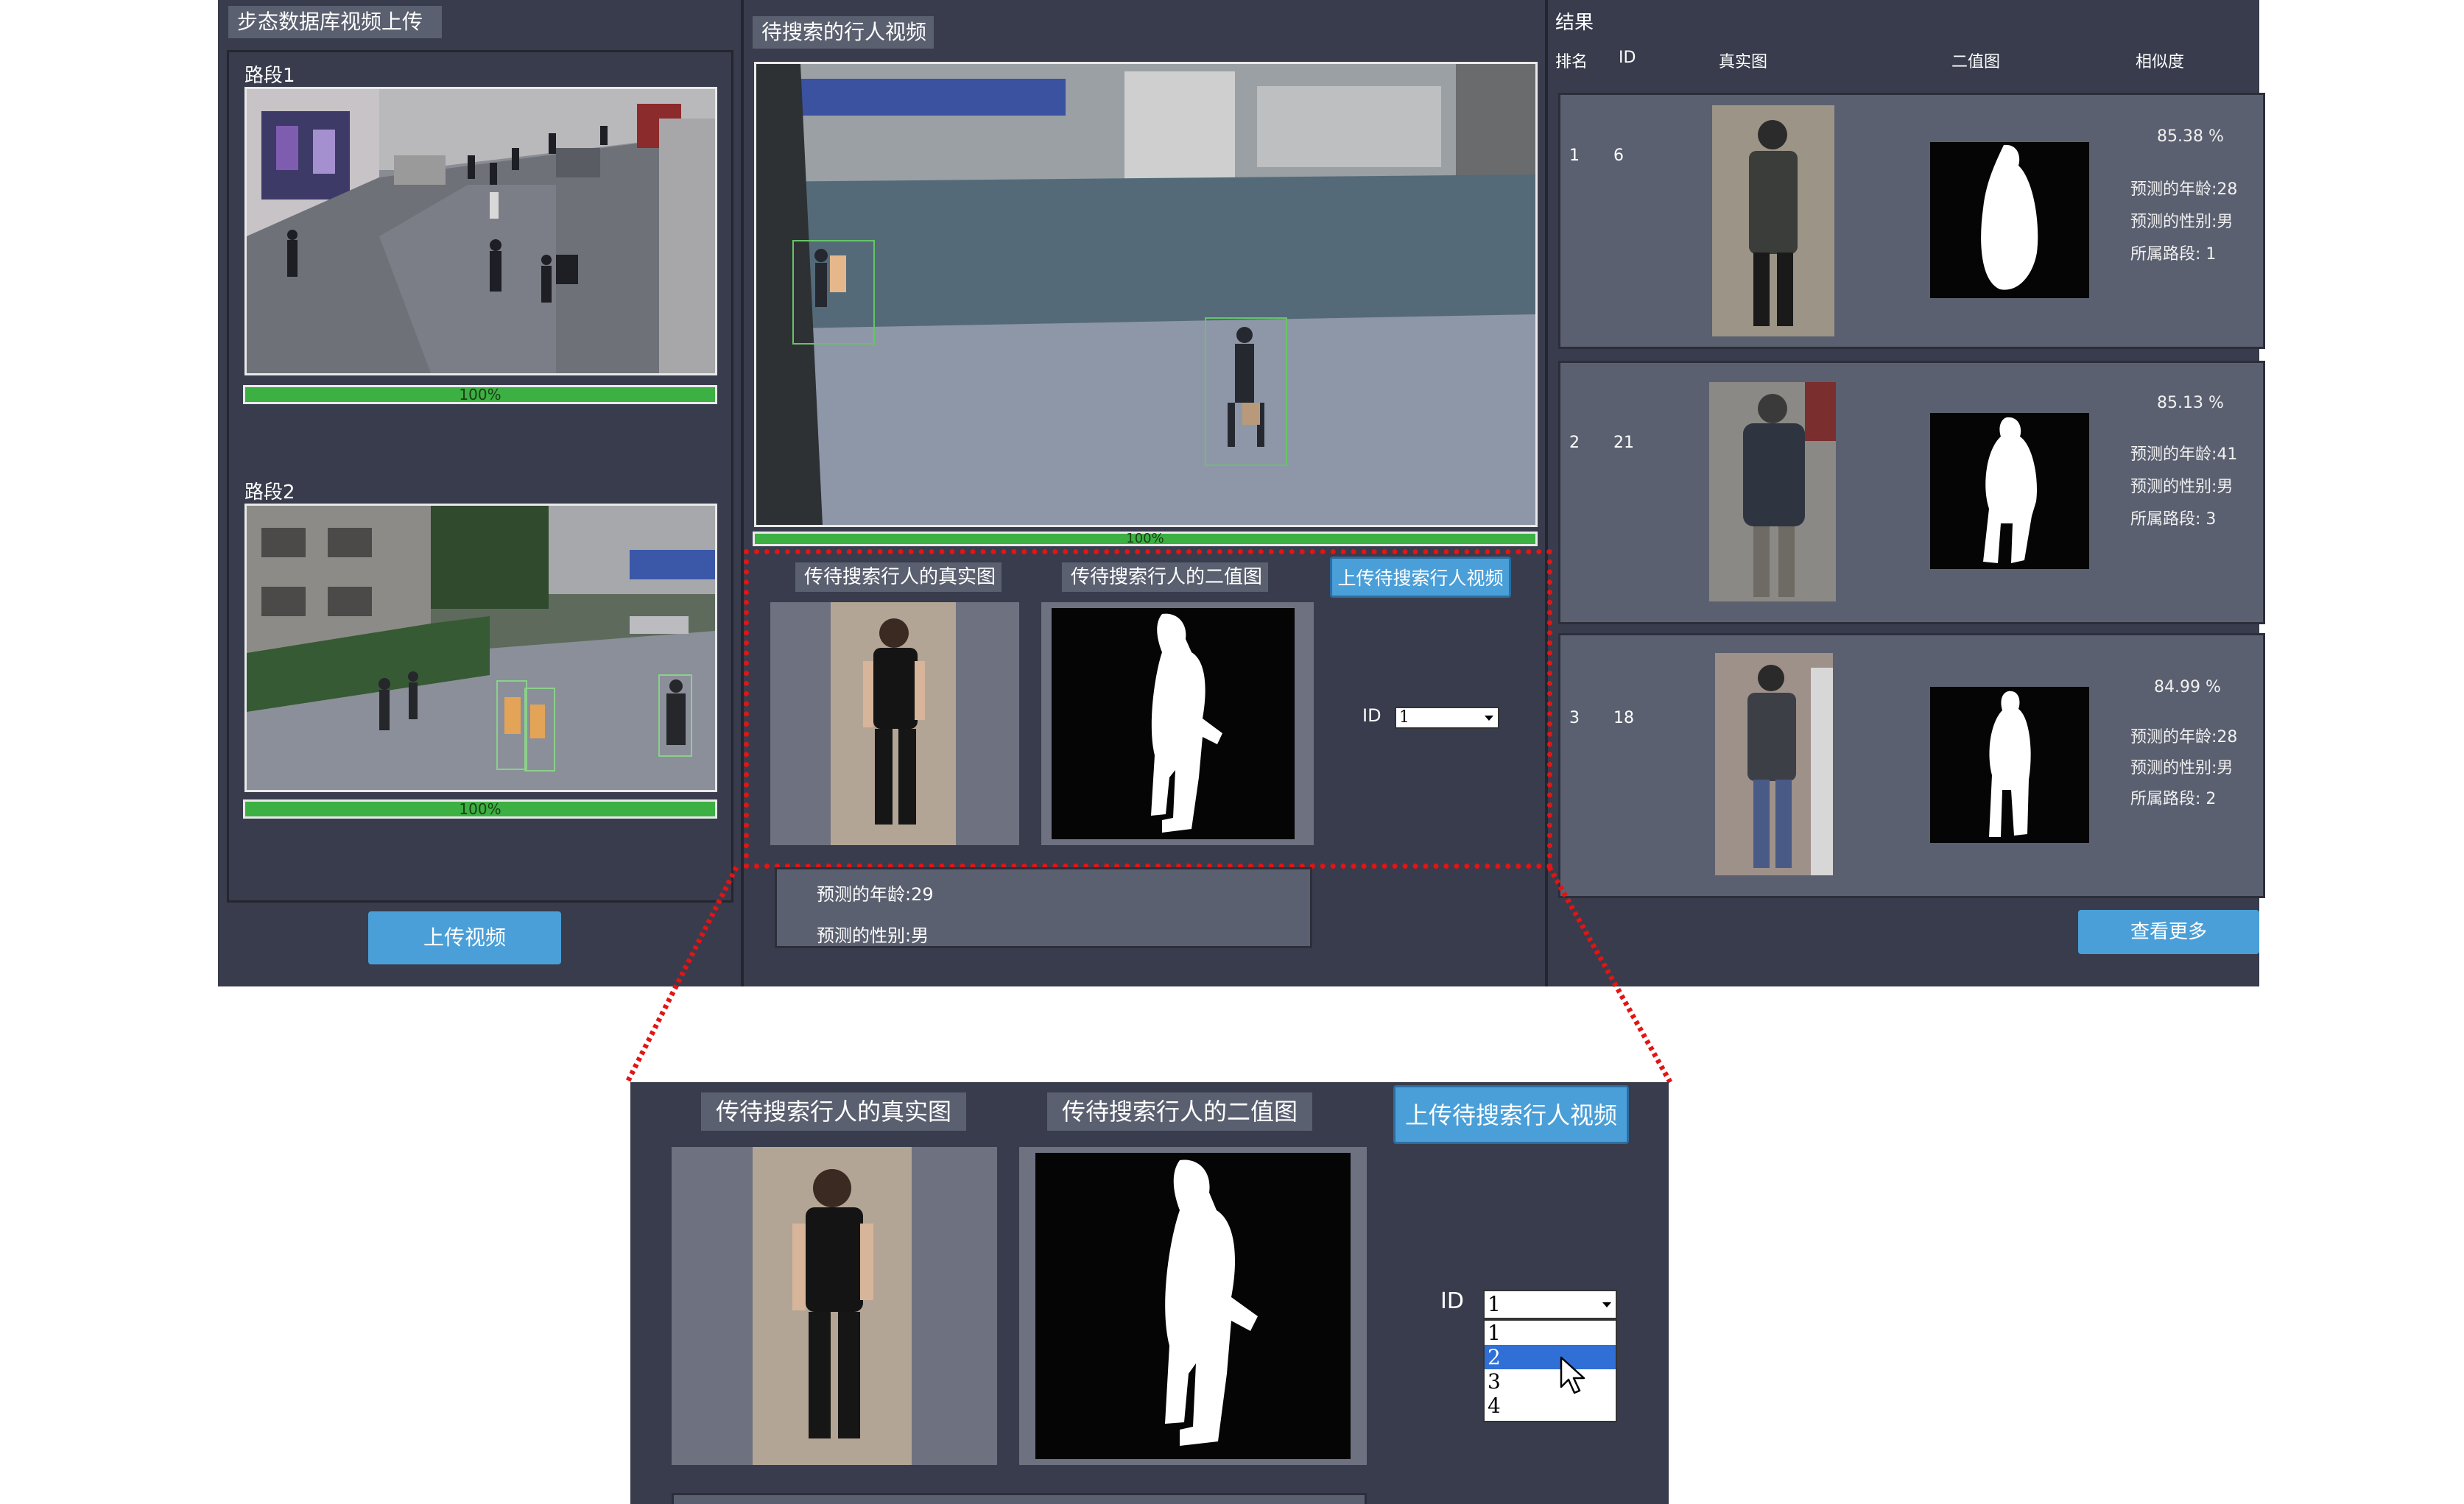 The height and width of the screenshot is (1504, 2464). I want to click on dropdown-option: 4, so click(1552, 1406).